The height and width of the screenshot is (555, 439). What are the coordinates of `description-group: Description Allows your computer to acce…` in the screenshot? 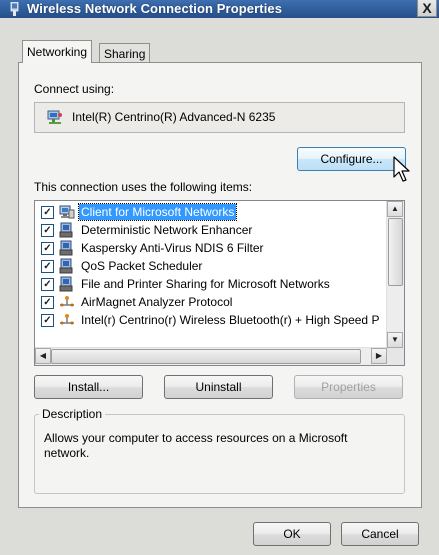 It's located at (219, 450).